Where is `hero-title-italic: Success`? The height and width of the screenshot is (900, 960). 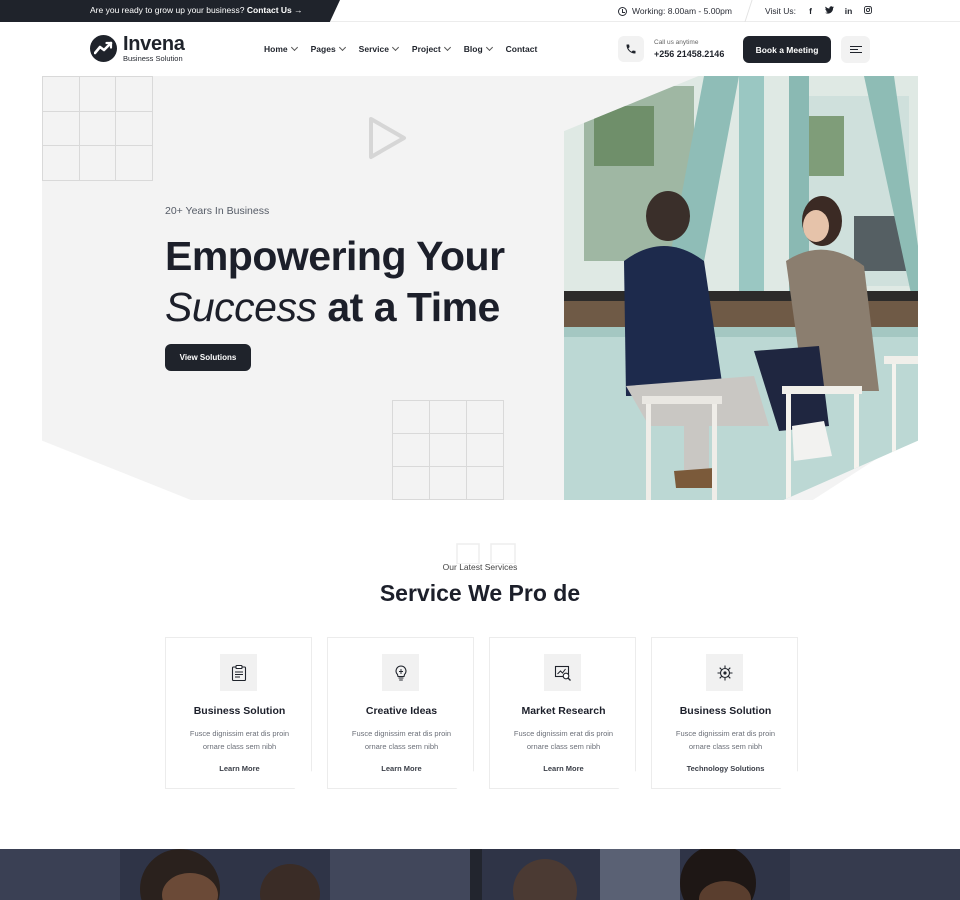
hero-title-italic: Success is located at coordinates (241, 307).